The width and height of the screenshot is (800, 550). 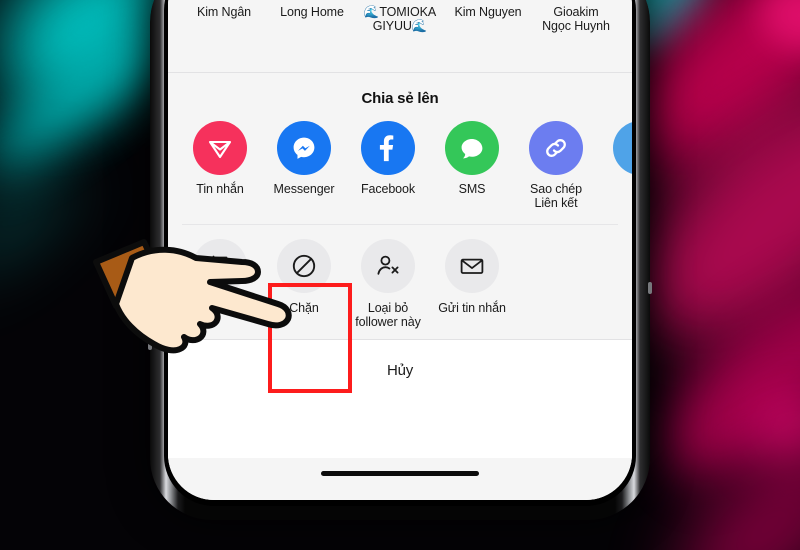 I want to click on share-item-label: Sao chép Liên kết, so click(x=556, y=196).